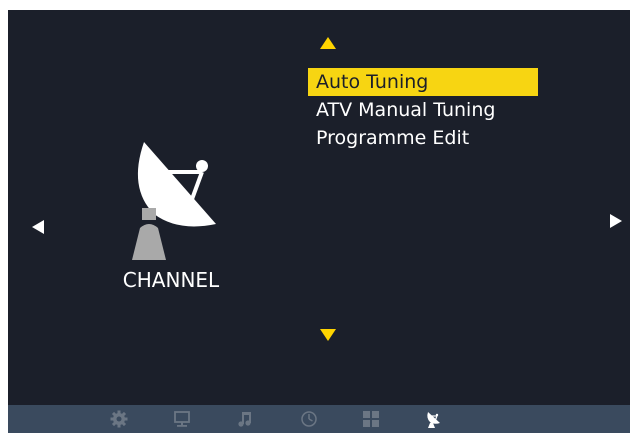 This screenshot has height=433, width=638. I want to click on satellite-dish-active-icon, so click(433, 419).